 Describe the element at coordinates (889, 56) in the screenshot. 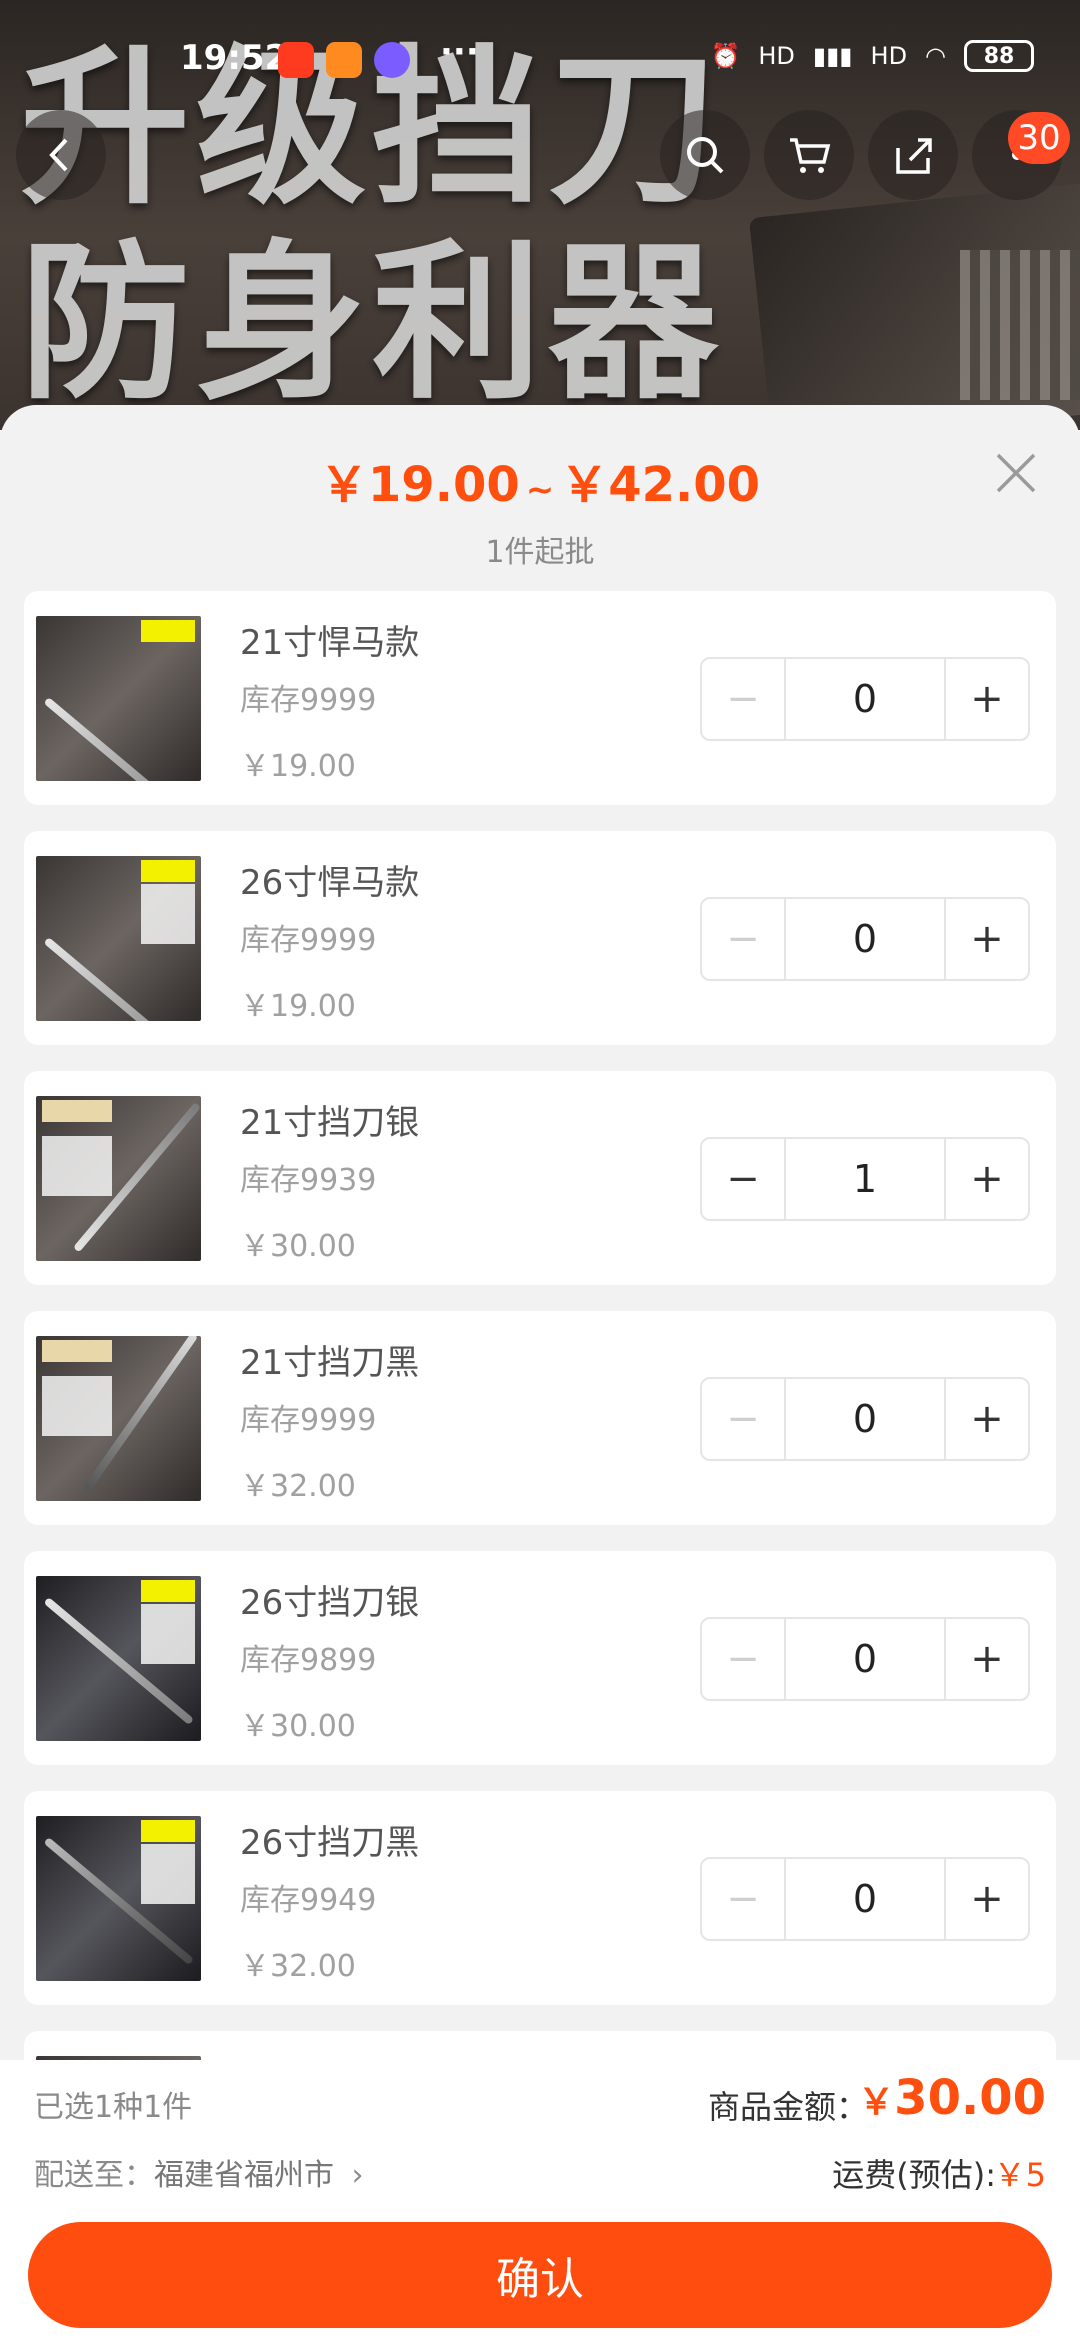

I see `signal-hd-label-2: HD` at that location.